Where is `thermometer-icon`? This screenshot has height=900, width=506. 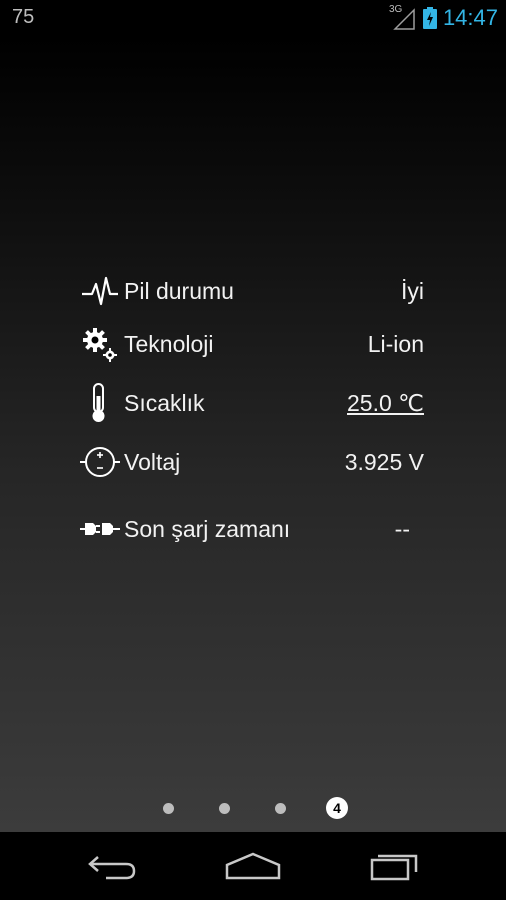
thermometer-icon is located at coordinates (102, 403).